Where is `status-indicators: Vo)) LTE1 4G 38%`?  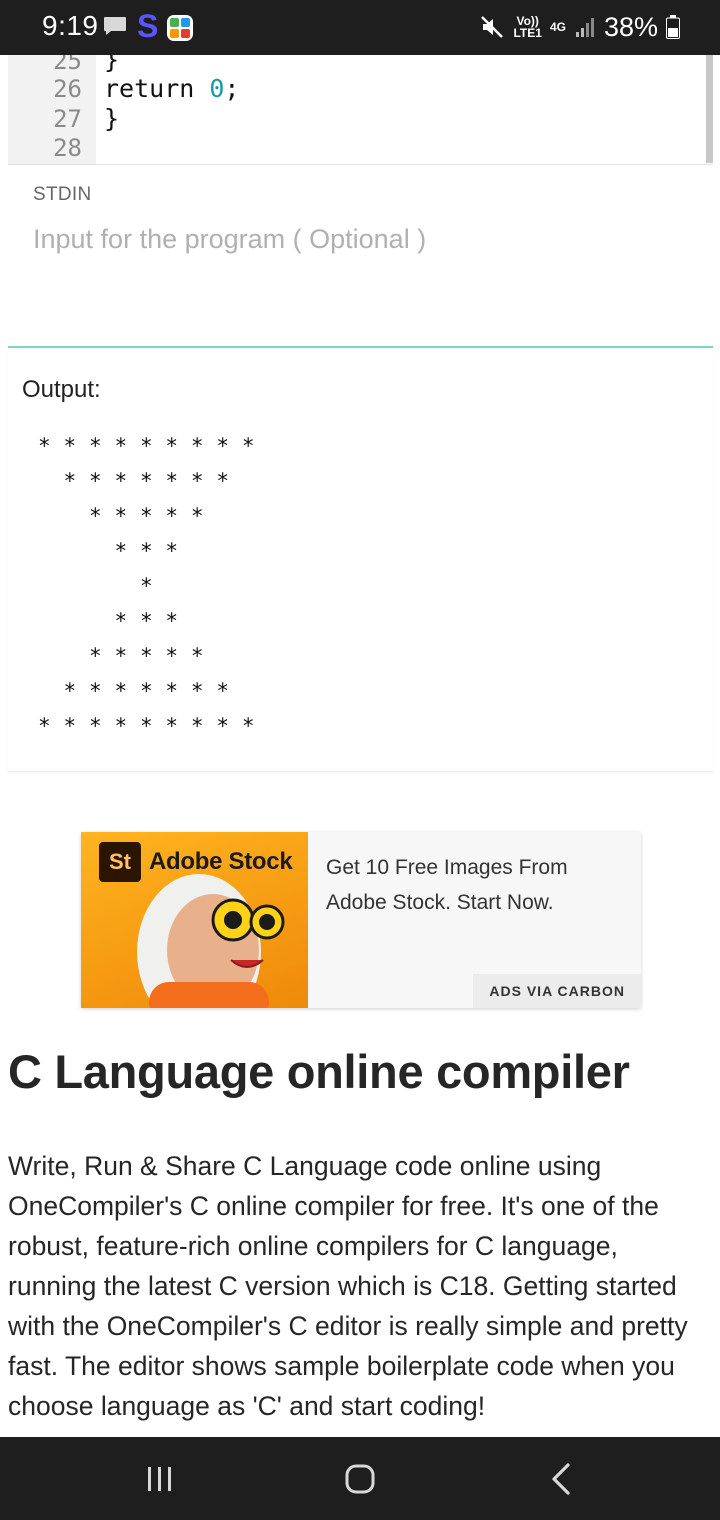 status-indicators: Vo)) LTE1 4G 38% is located at coordinates (579, 27).